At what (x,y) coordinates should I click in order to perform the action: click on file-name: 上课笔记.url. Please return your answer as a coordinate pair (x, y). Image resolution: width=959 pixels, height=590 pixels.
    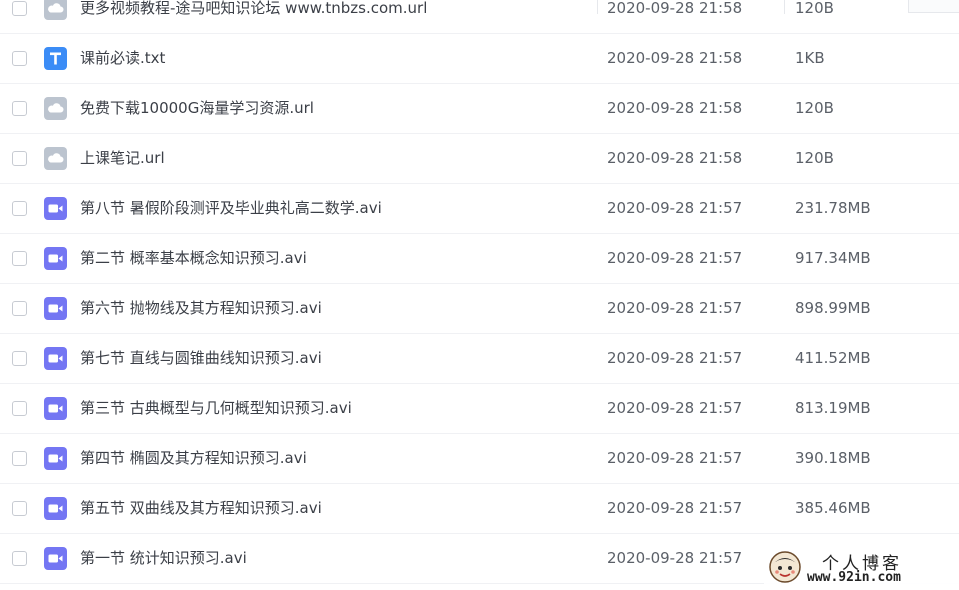
    Looking at the image, I should click on (122, 158).